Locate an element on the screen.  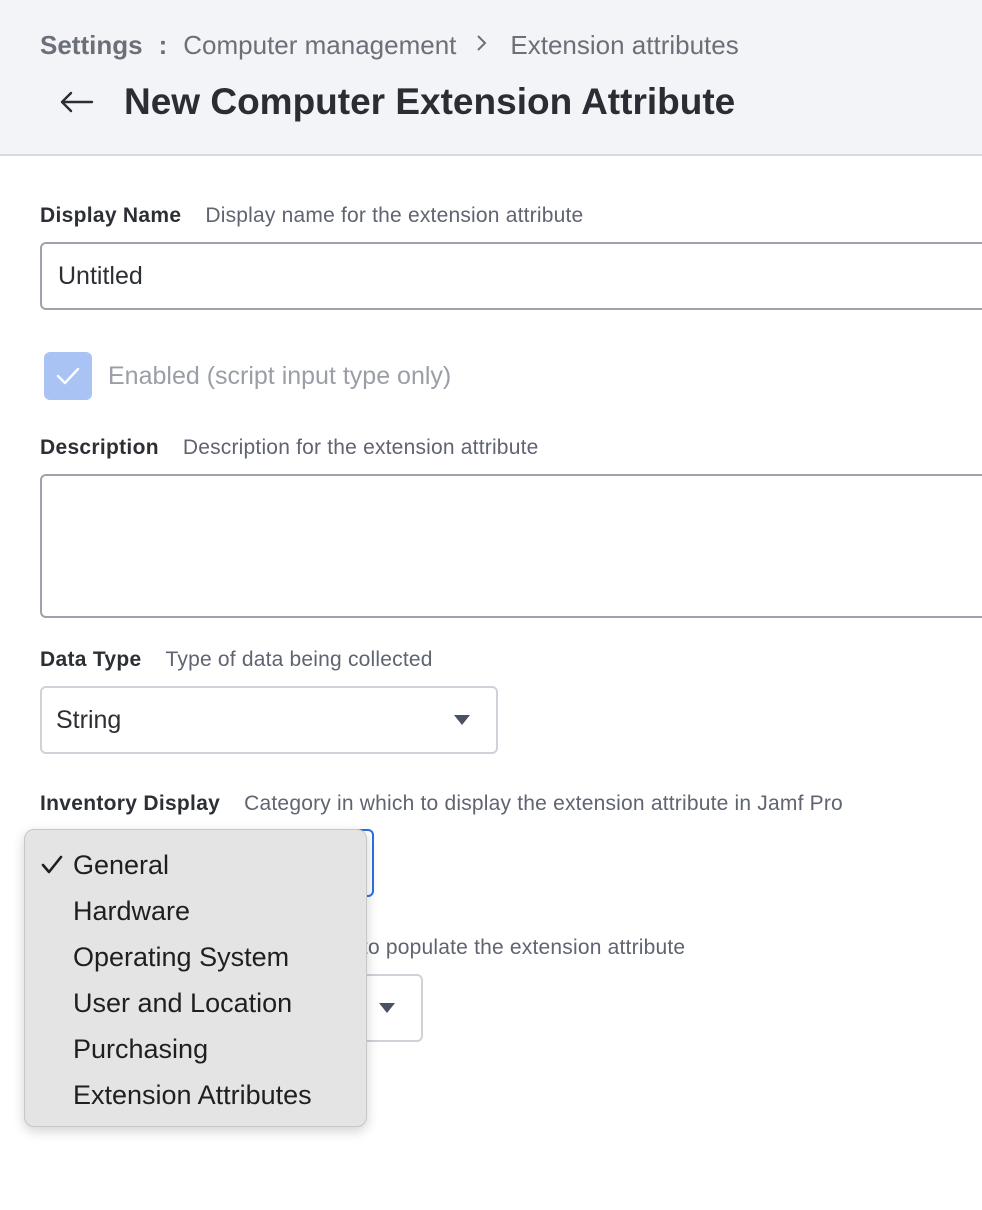
data-type-select: String is located at coordinates (269, 720).